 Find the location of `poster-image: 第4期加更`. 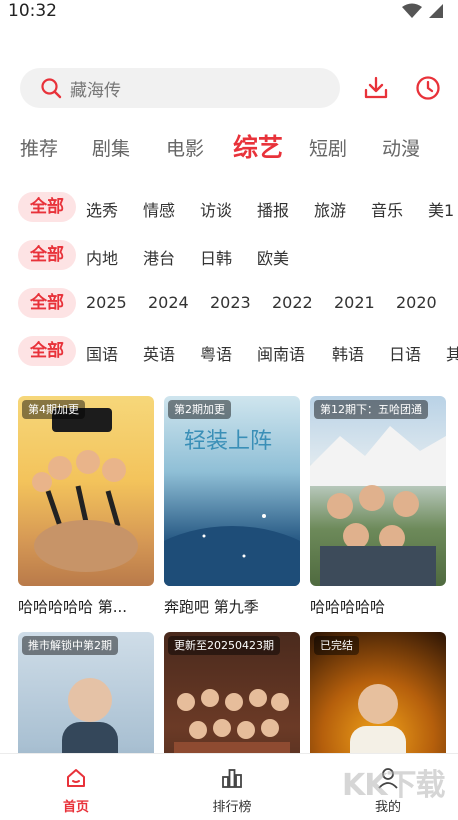

poster-image: 第4期加更 is located at coordinates (86, 491).